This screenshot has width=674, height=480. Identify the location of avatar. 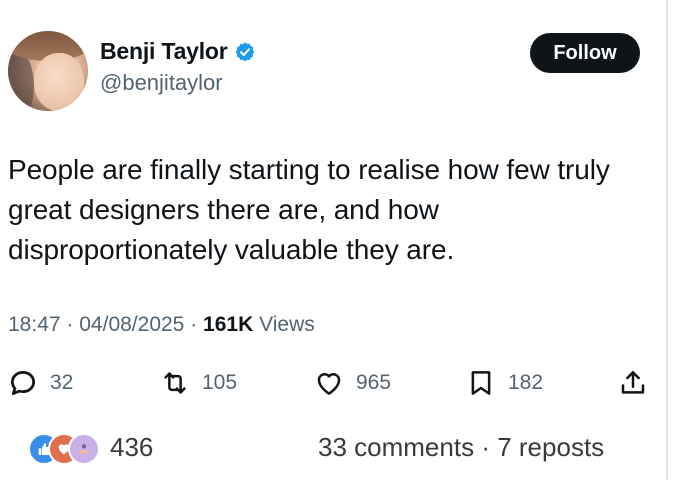
(48, 71).